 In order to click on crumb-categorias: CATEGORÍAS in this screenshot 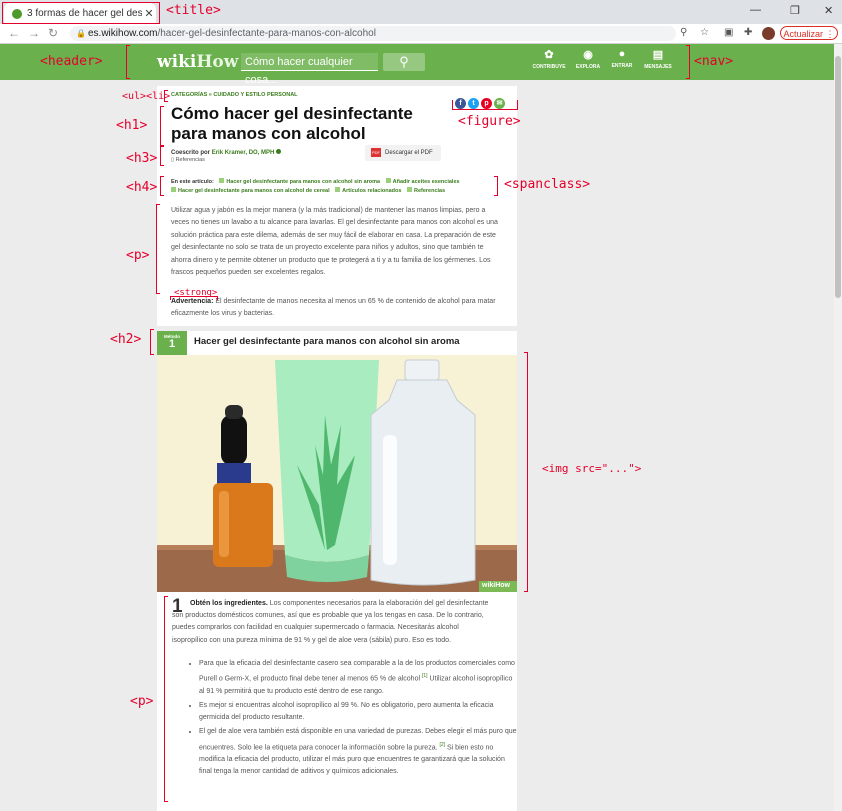, I will do `click(189, 95)`.